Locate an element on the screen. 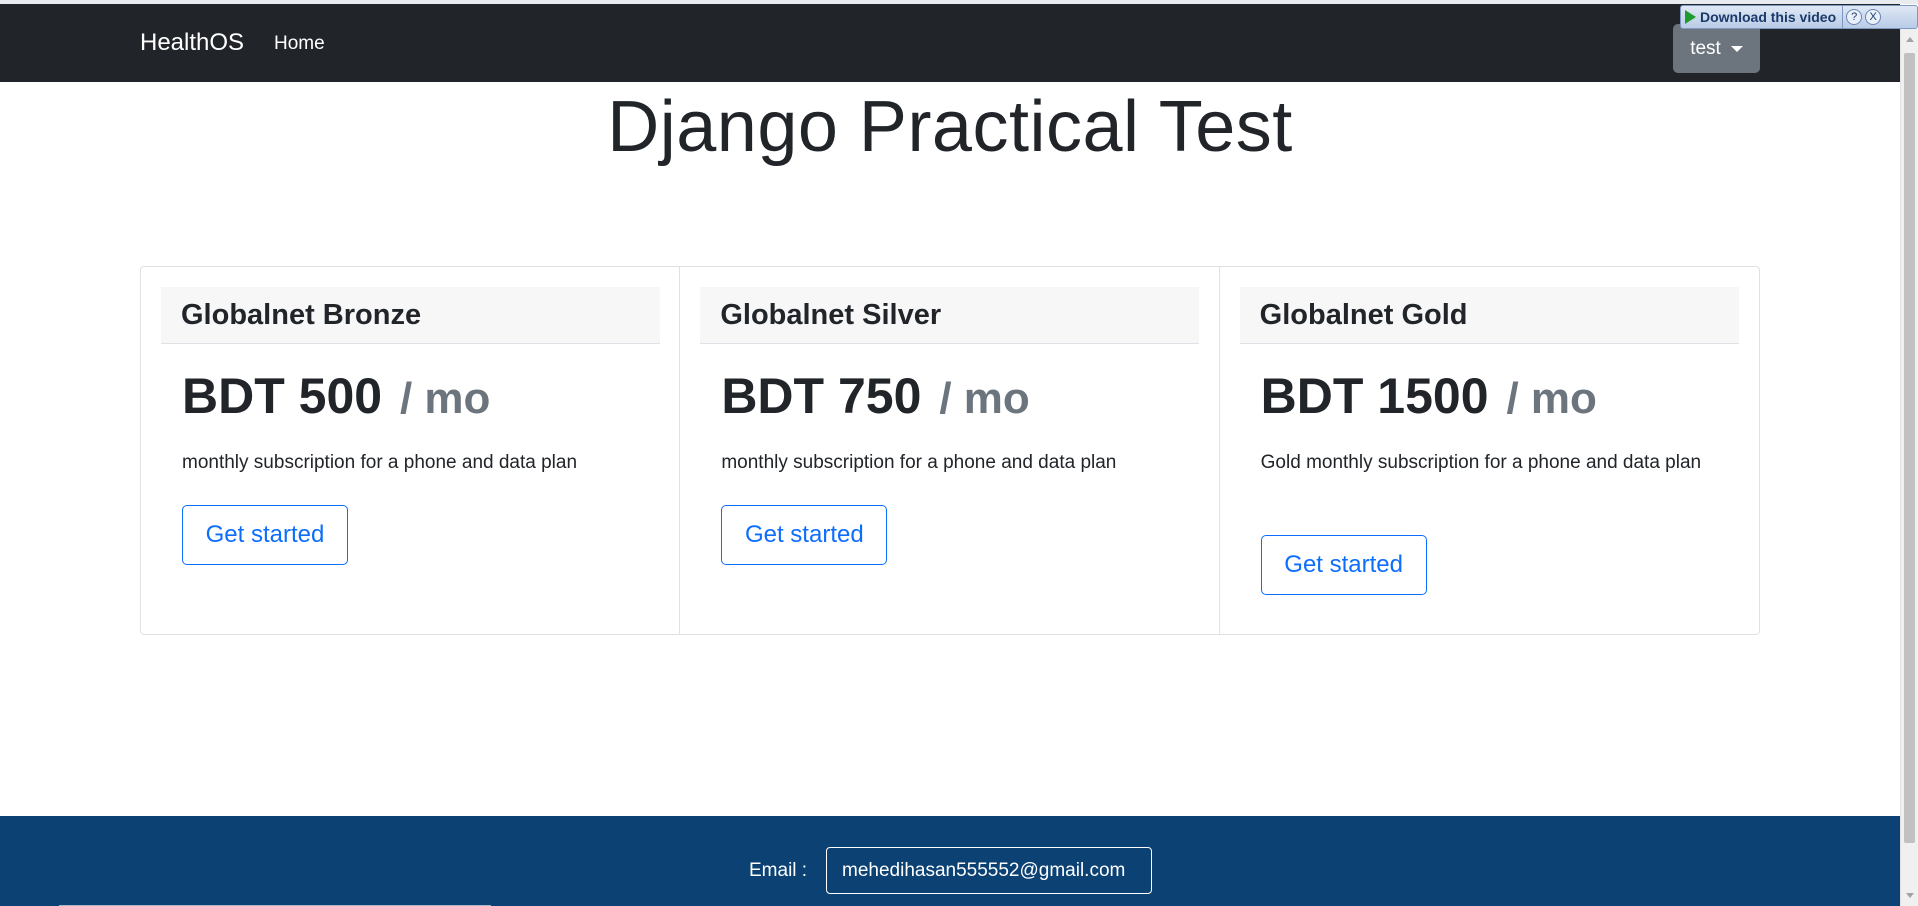  plan-price-amount: BDT 750 is located at coordinates (821, 396).